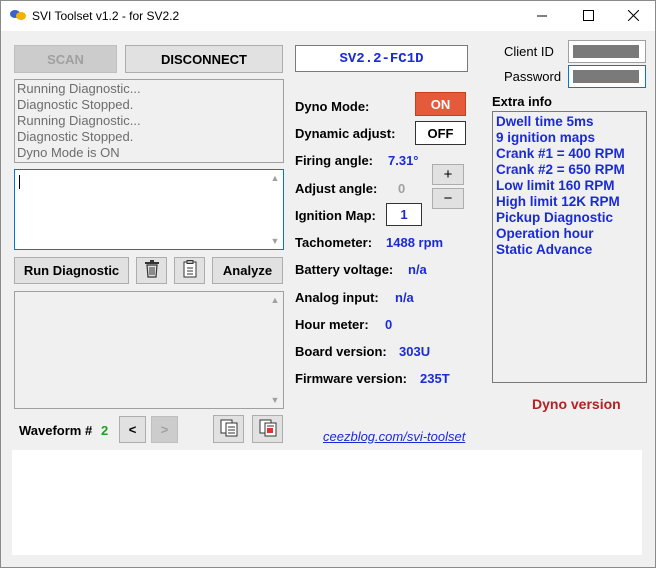  What do you see at coordinates (149, 209) in the screenshot?
I see `command-input: ▲ ▼` at bounding box center [149, 209].